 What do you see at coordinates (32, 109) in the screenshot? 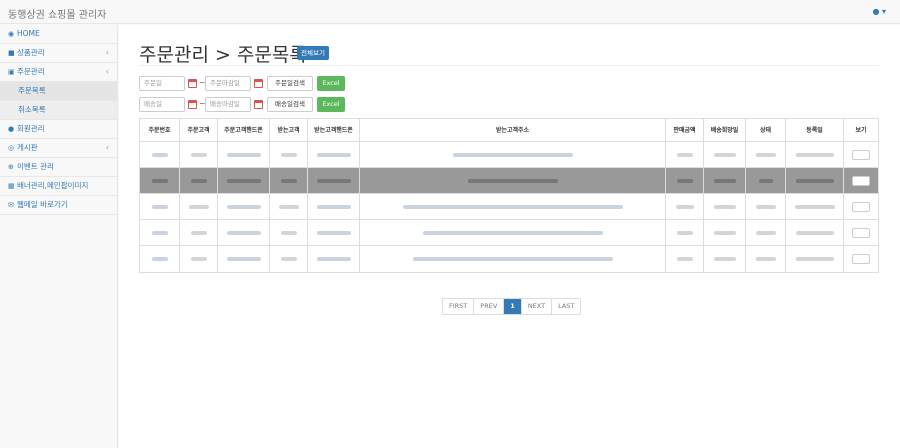
I see `sidebar-item-label: 취소목록` at bounding box center [32, 109].